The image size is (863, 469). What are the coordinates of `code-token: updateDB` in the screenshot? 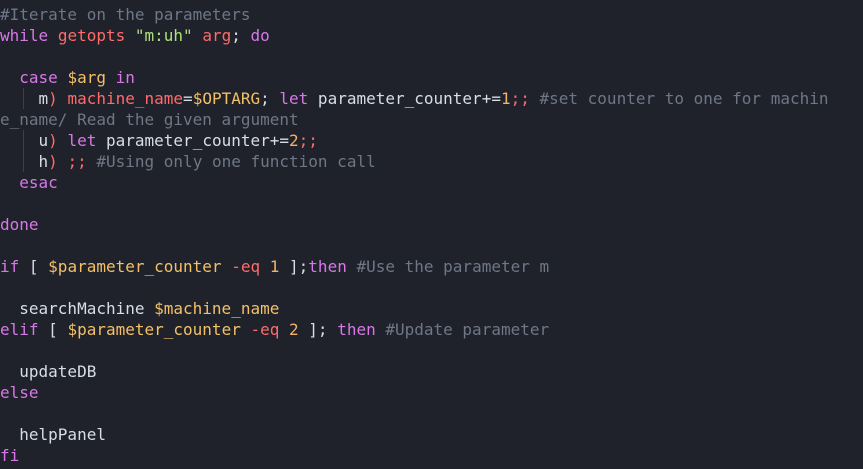 It's located at (48, 371).